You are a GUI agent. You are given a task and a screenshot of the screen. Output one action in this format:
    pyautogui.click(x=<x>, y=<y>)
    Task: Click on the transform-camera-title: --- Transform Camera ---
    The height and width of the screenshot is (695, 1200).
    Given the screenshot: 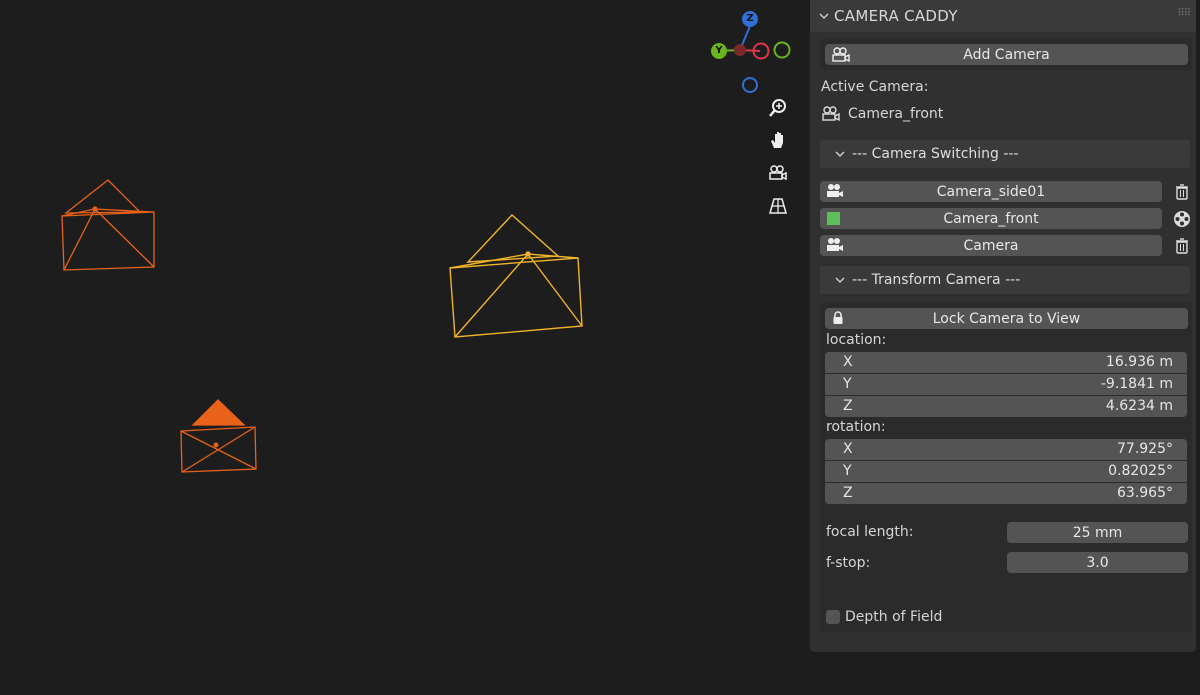 What is the action you would take?
    pyautogui.click(x=936, y=280)
    